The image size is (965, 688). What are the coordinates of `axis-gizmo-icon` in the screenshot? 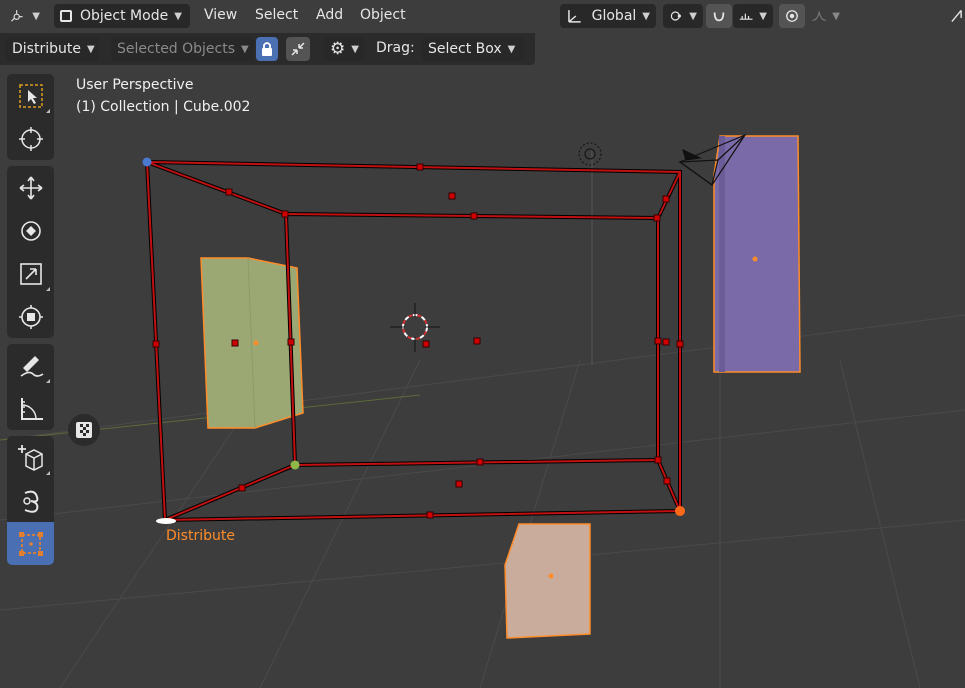 It's located at (17, 16).